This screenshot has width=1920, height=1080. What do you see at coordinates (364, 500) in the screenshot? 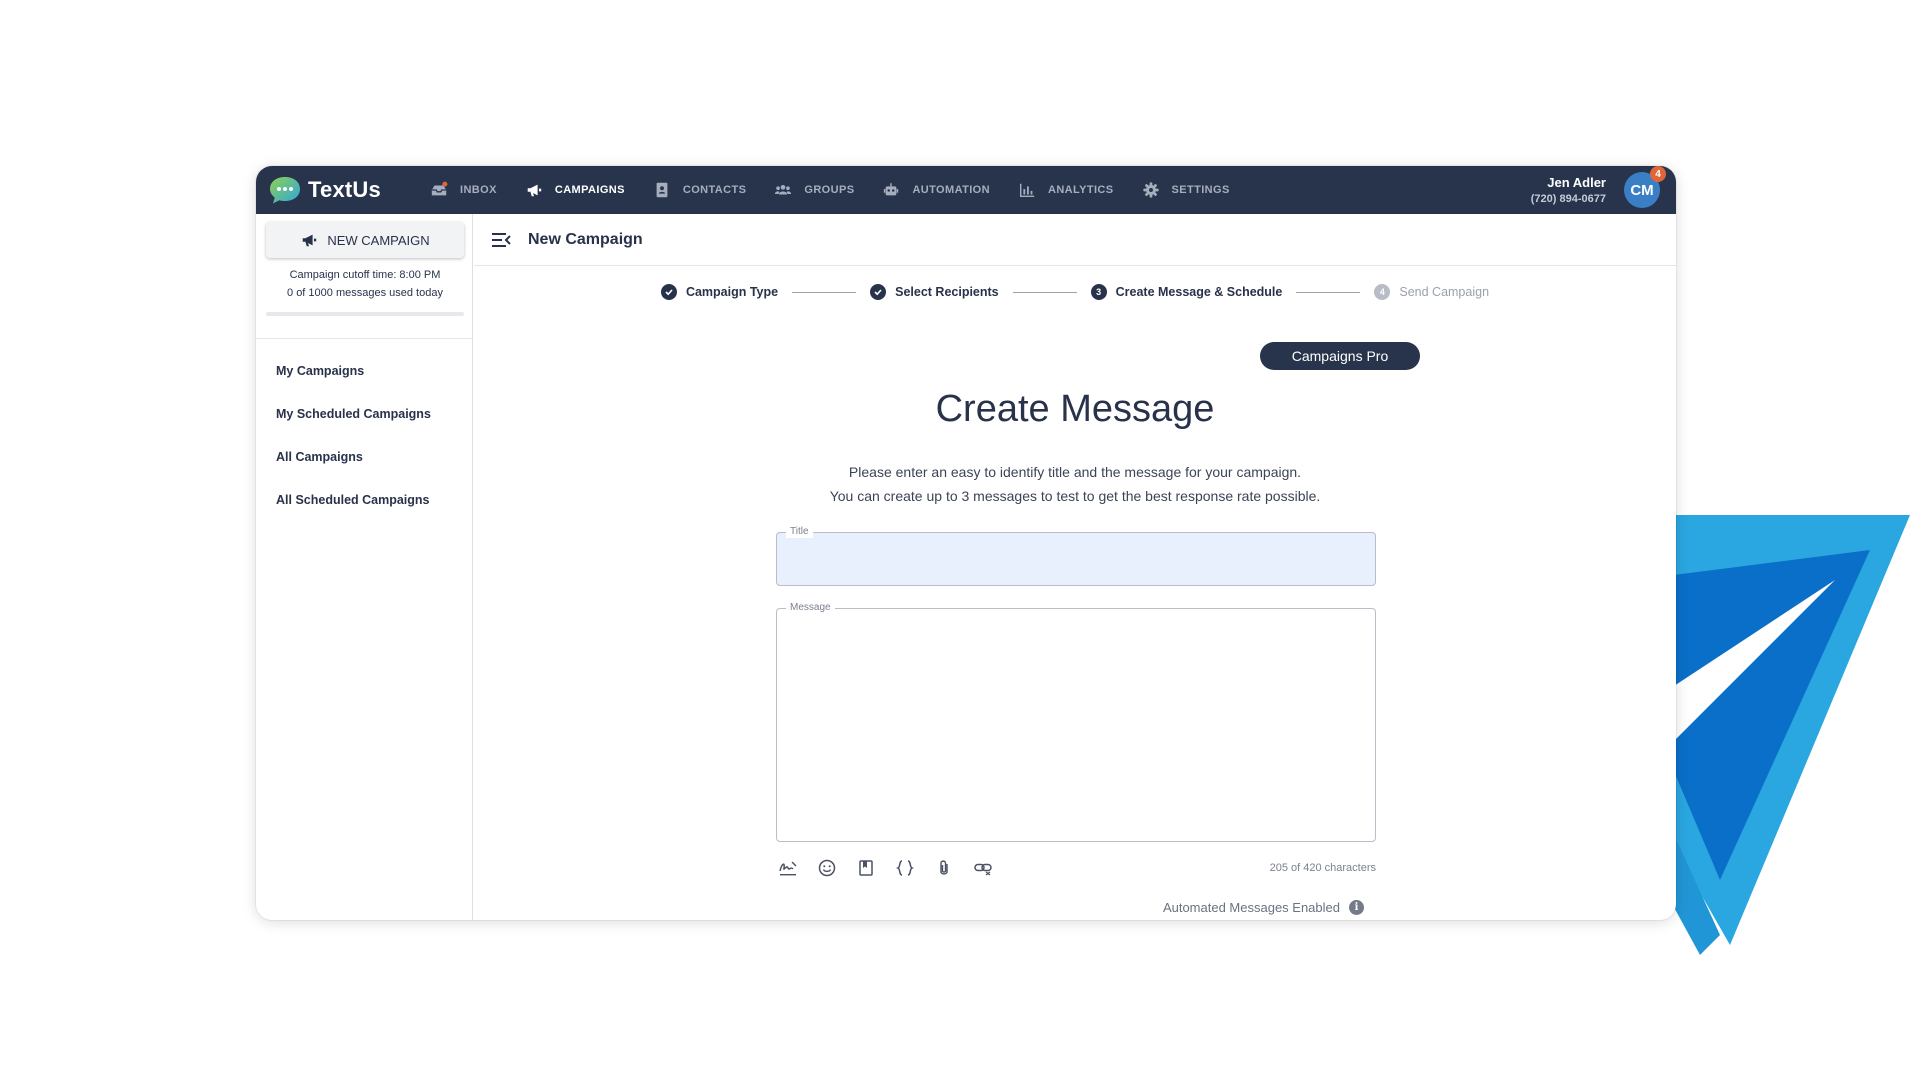
I see `sidebar-item-all-scheduled-campaigns: All Scheduled Campaigns` at bounding box center [364, 500].